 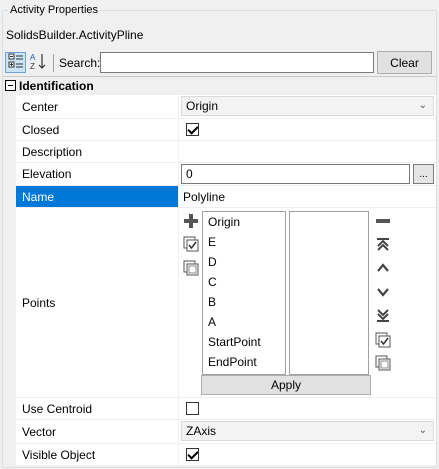 I want to click on list-item: EndPoint, so click(x=244, y=362).